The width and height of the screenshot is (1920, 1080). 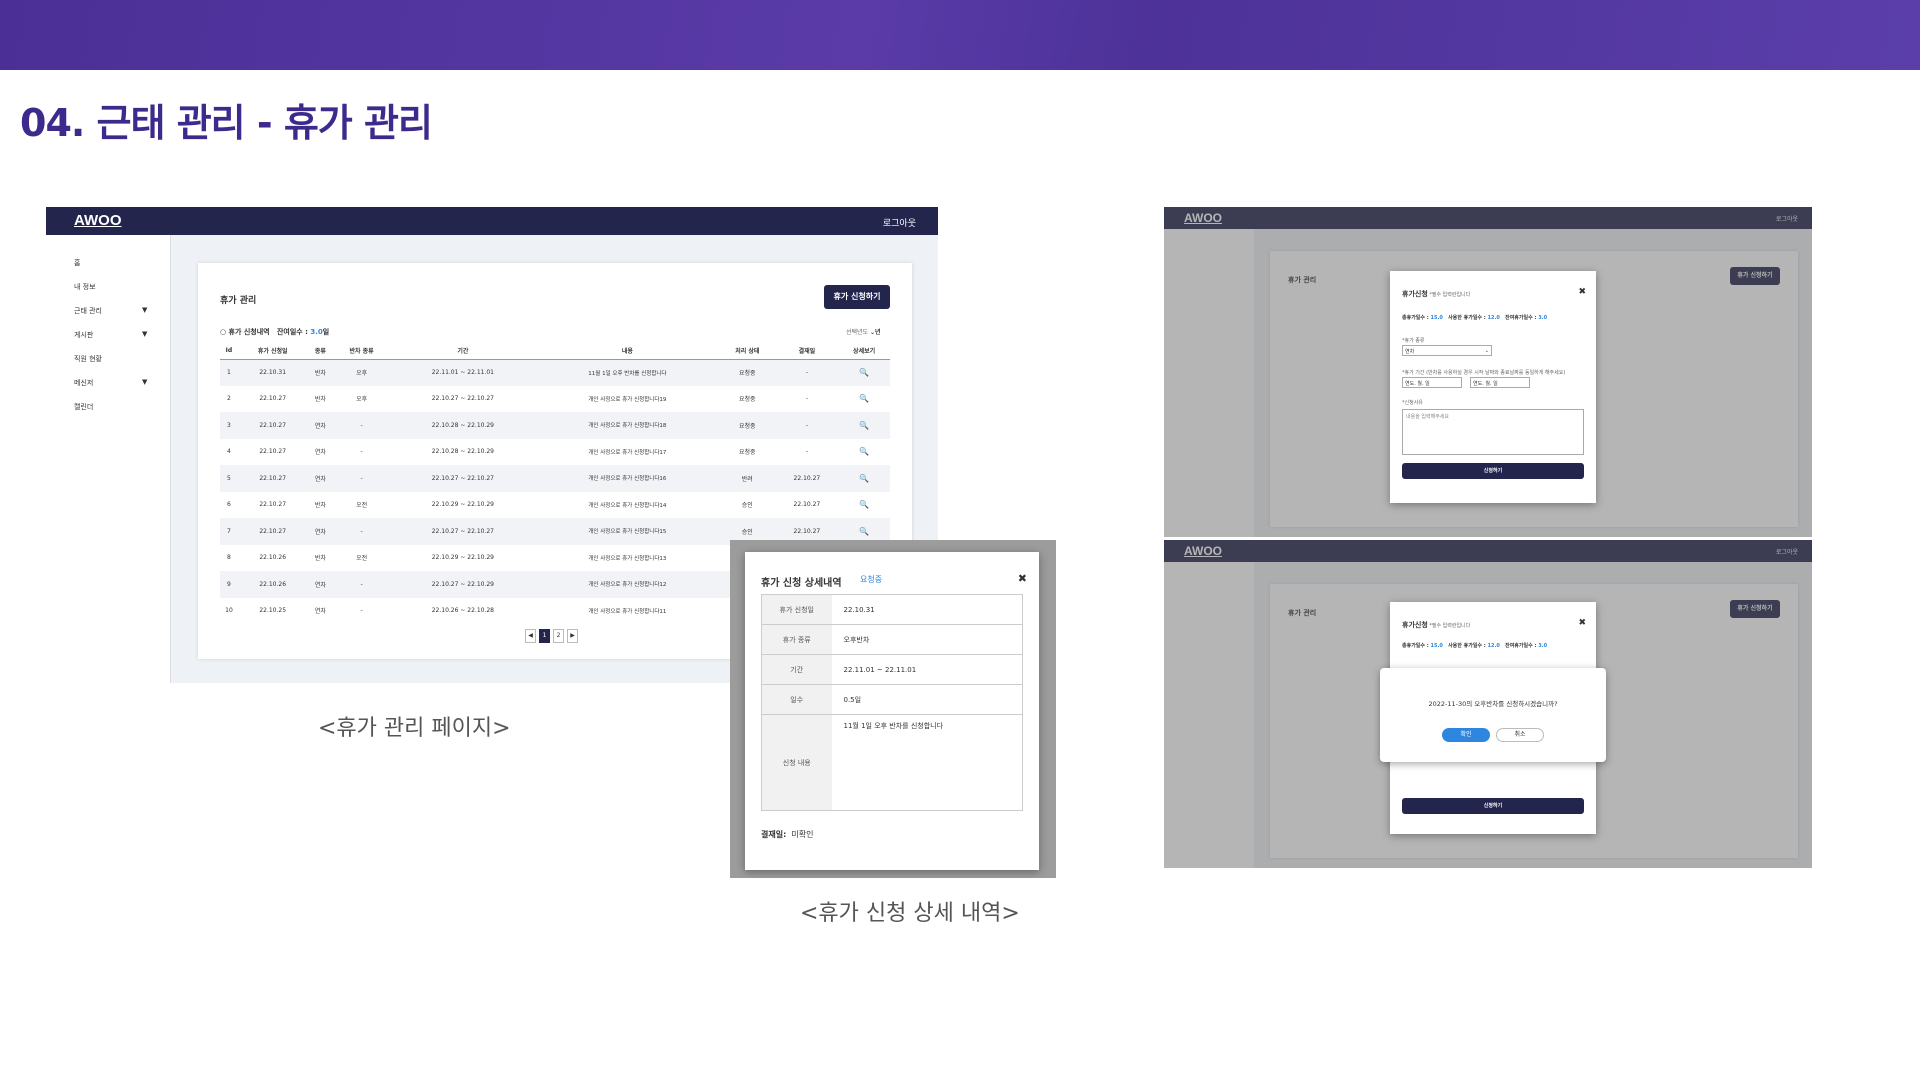 I want to click on app-logo: AWOO, so click(x=98, y=220).